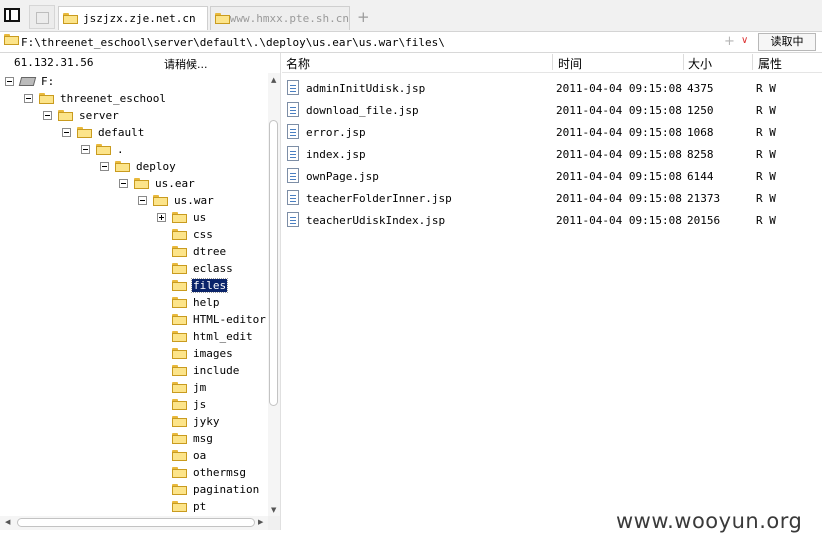 Image resolution: width=822 pixels, height=551 pixels. Describe the element at coordinates (729, 41) in the screenshot. I see `bookmark-add-icon: +` at that location.